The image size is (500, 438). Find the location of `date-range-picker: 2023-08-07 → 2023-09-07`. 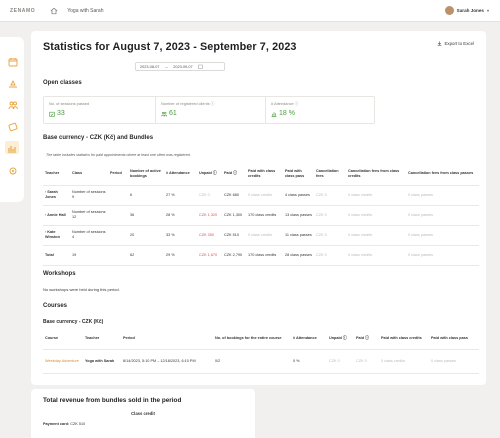

date-range-picker: 2023-08-07 → 2023-09-07 is located at coordinates (180, 66).